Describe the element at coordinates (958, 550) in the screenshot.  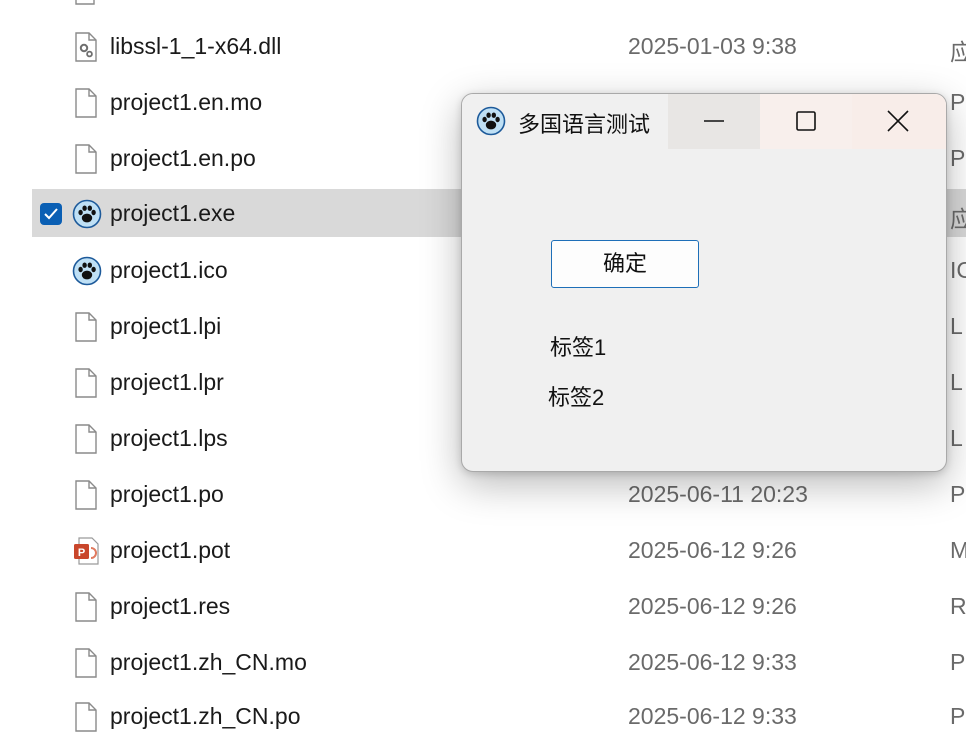
I see `file-type: M` at that location.